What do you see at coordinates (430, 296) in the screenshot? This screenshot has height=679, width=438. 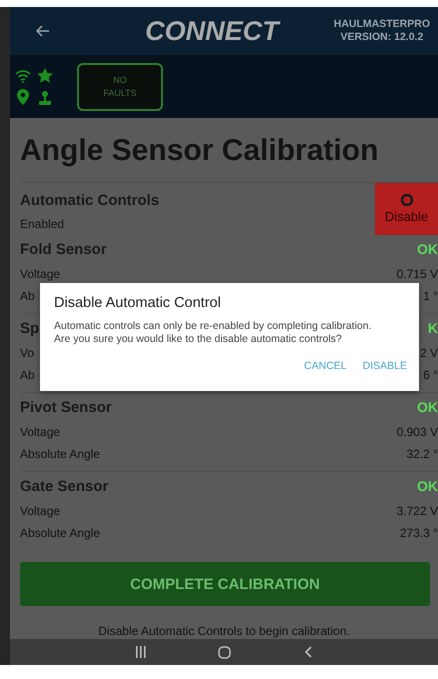 I see `reading-value: 1 °` at bounding box center [430, 296].